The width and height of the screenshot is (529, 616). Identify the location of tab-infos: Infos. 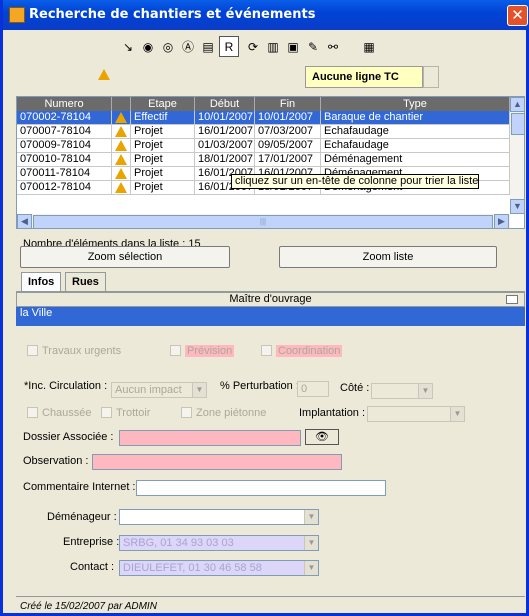
(41, 282).